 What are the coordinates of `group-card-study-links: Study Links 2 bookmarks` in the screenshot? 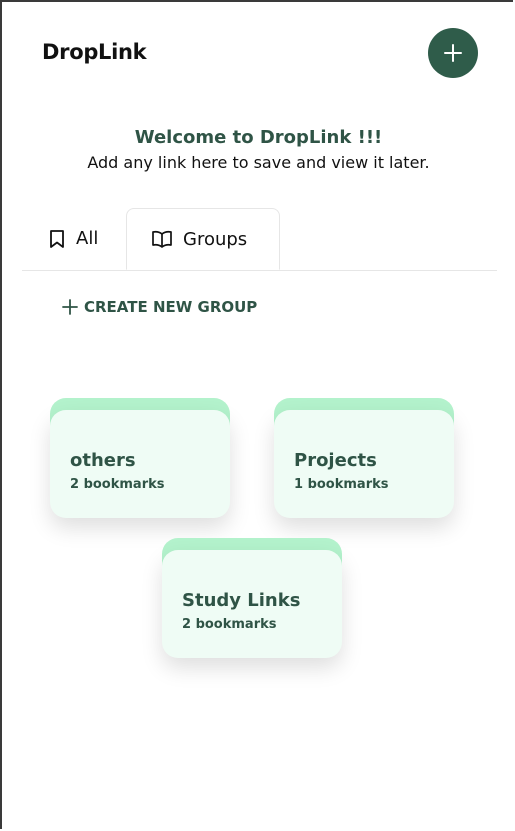 It's located at (252, 598).